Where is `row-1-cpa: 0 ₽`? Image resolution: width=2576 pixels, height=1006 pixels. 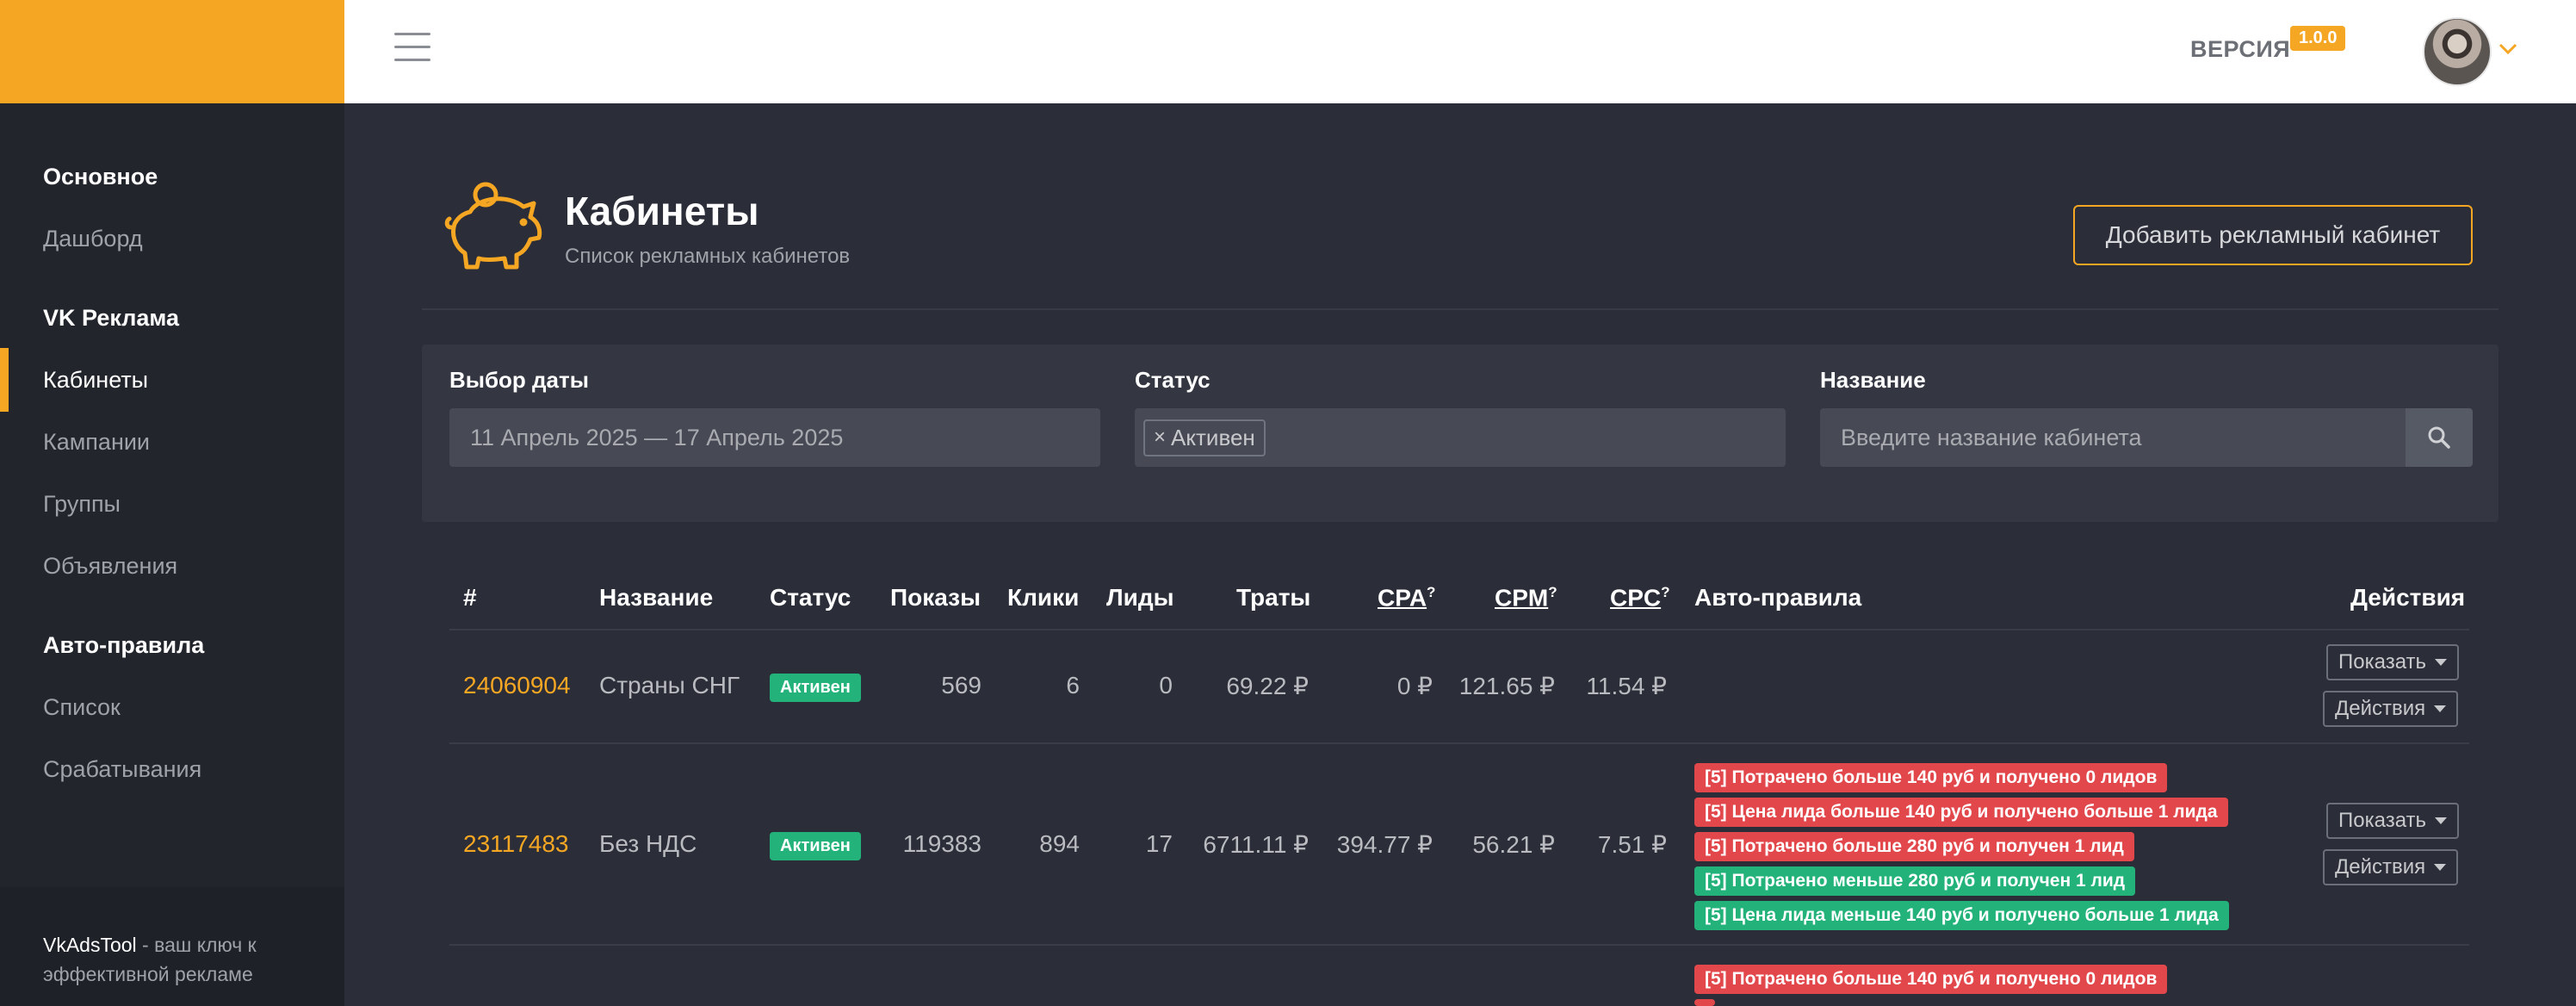
row-1-cpa: 0 ₽ is located at coordinates (1414, 686).